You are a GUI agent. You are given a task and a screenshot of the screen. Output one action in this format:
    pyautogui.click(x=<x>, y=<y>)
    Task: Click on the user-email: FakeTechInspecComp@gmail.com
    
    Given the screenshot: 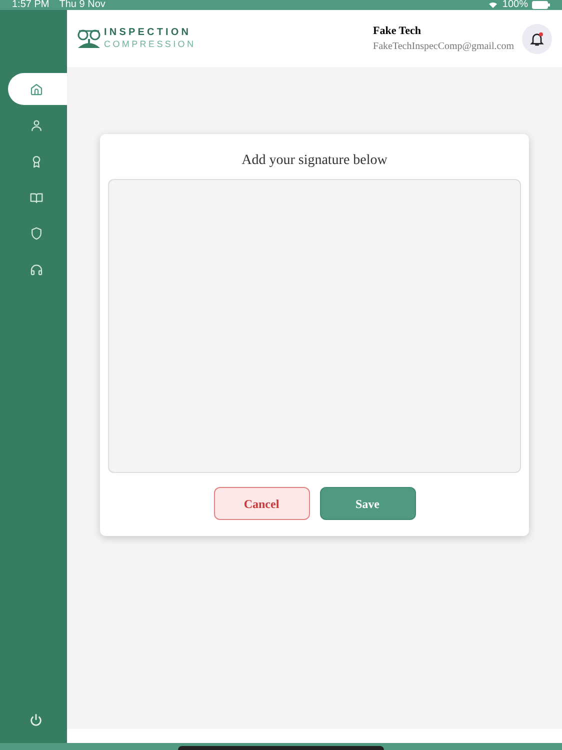 What is the action you would take?
    pyautogui.click(x=443, y=47)
    